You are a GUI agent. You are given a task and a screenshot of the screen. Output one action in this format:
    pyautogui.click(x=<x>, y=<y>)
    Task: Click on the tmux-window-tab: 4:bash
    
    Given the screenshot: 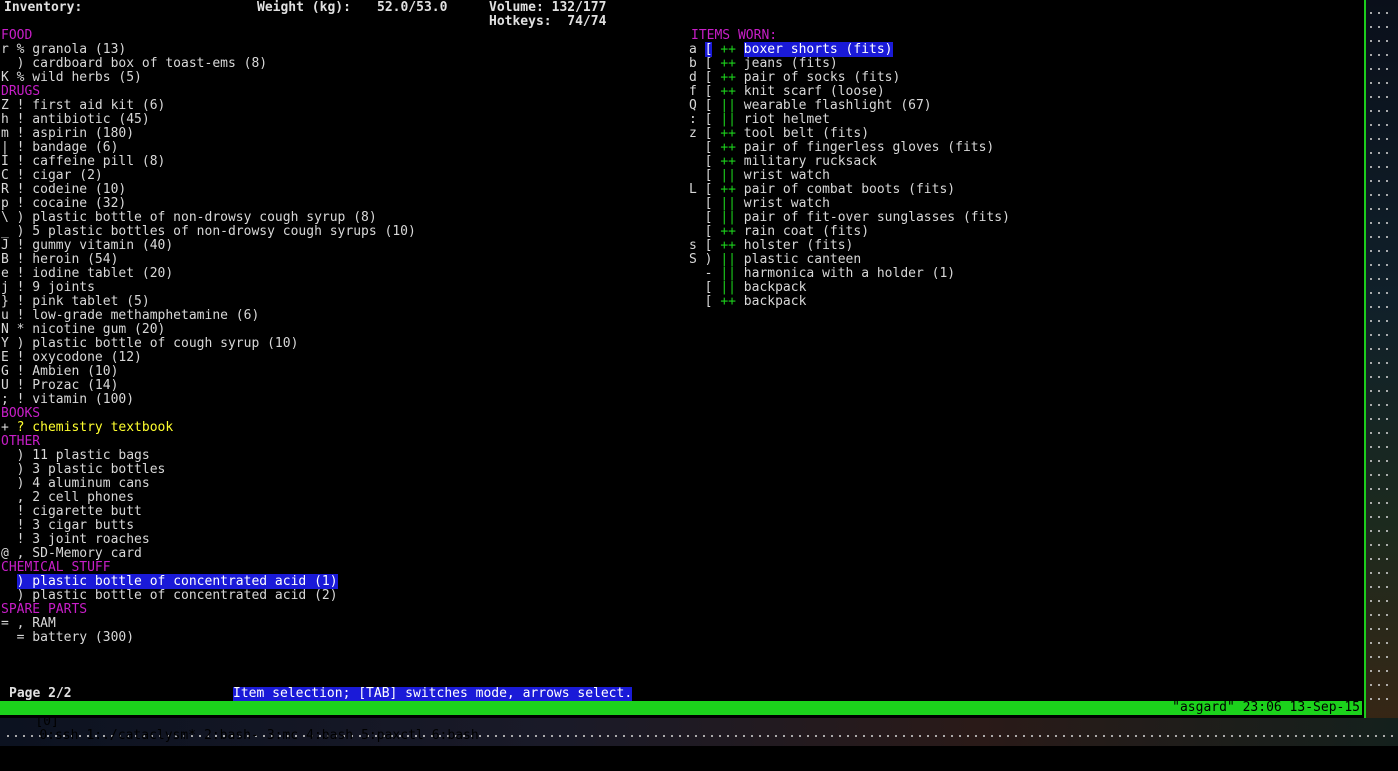 What is the action you would take?
    pyautogui.click(x=329, y=736)
    